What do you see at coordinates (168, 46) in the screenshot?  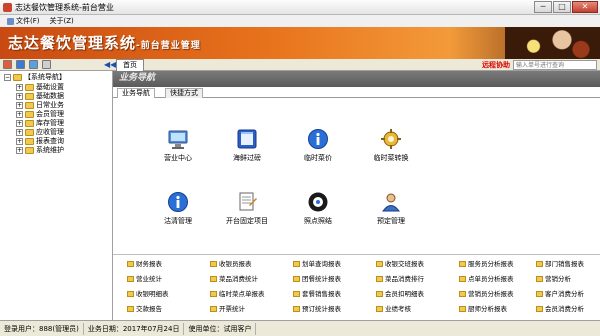 I see `banner-subtitle: -前台营业管理` at bounding box center [168, 46].